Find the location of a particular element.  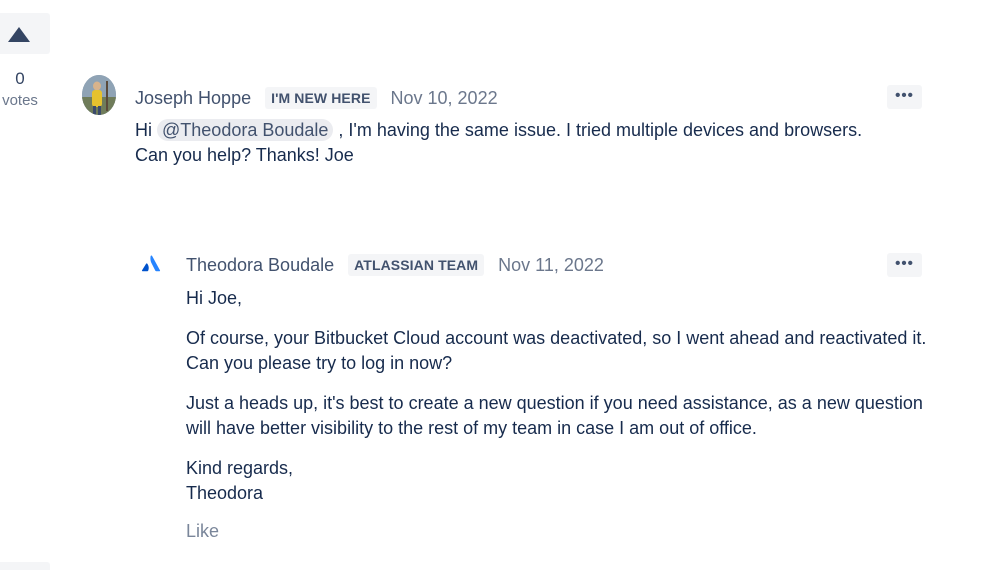

post-more-button: ••• is located at coordinates (904, 97).